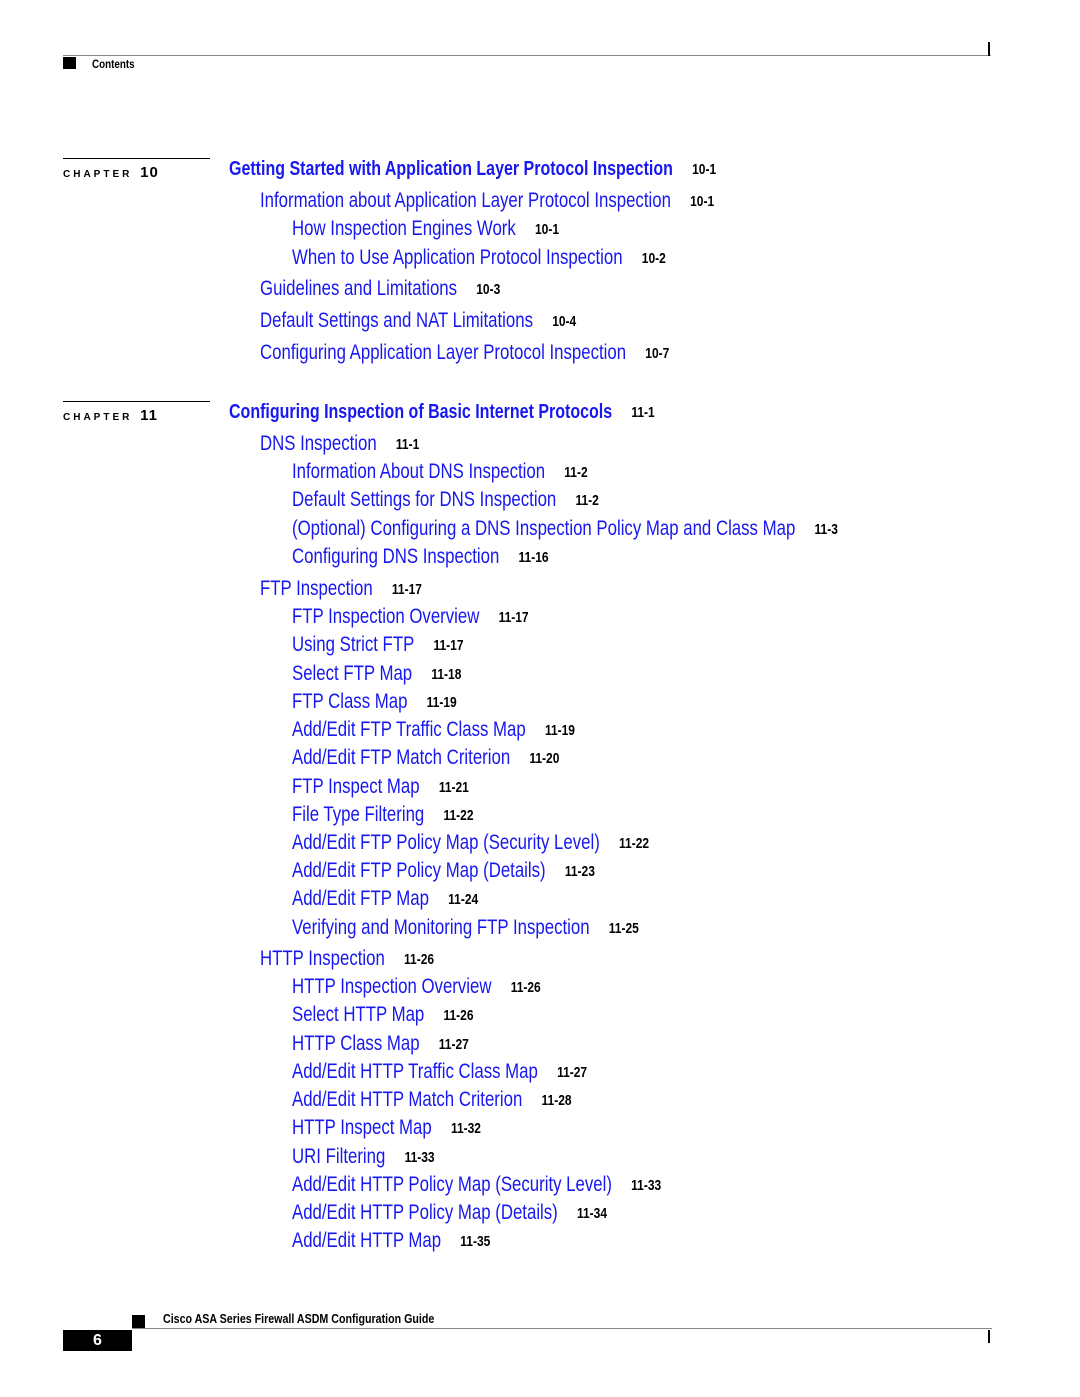 Image resolution: width=1080 pixels, height=1397 pixels. Describe the element at coordinates (424, 499) in the screenshot. I see `toc-entry-title: Default Settings for DNS Inspection` at that location.